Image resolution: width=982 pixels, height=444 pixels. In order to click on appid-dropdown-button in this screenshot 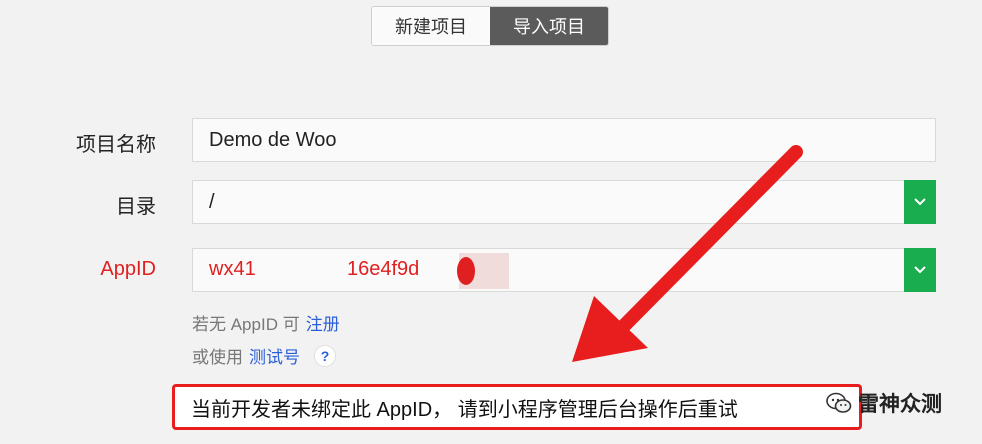, I will do `click(920, 270)`.